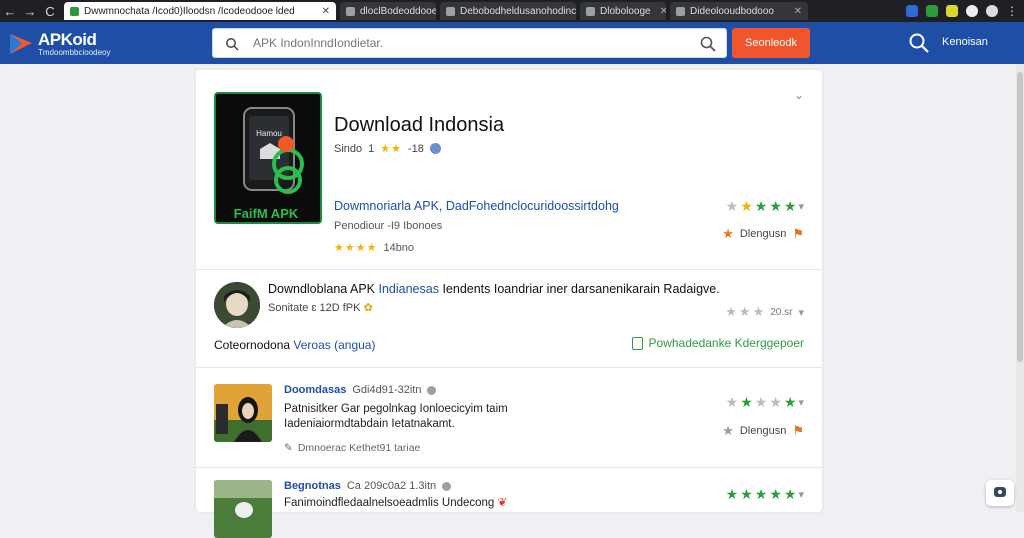 This screenshot has width=1024, height=538. What do you see at coordinates (312, 486) in the screenshot?
I see `comment-author: Begnotnas` at bounding box center [312, 486].